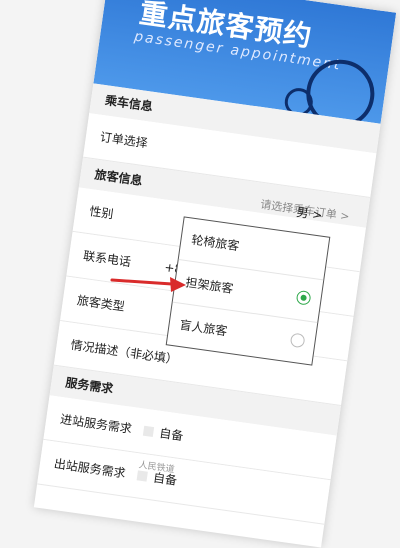 This screenshot has width=400, height=548. Describe the element at coordinates (124, 140) in the screenshot. I see `order-select-label: 订单选择` at that location.